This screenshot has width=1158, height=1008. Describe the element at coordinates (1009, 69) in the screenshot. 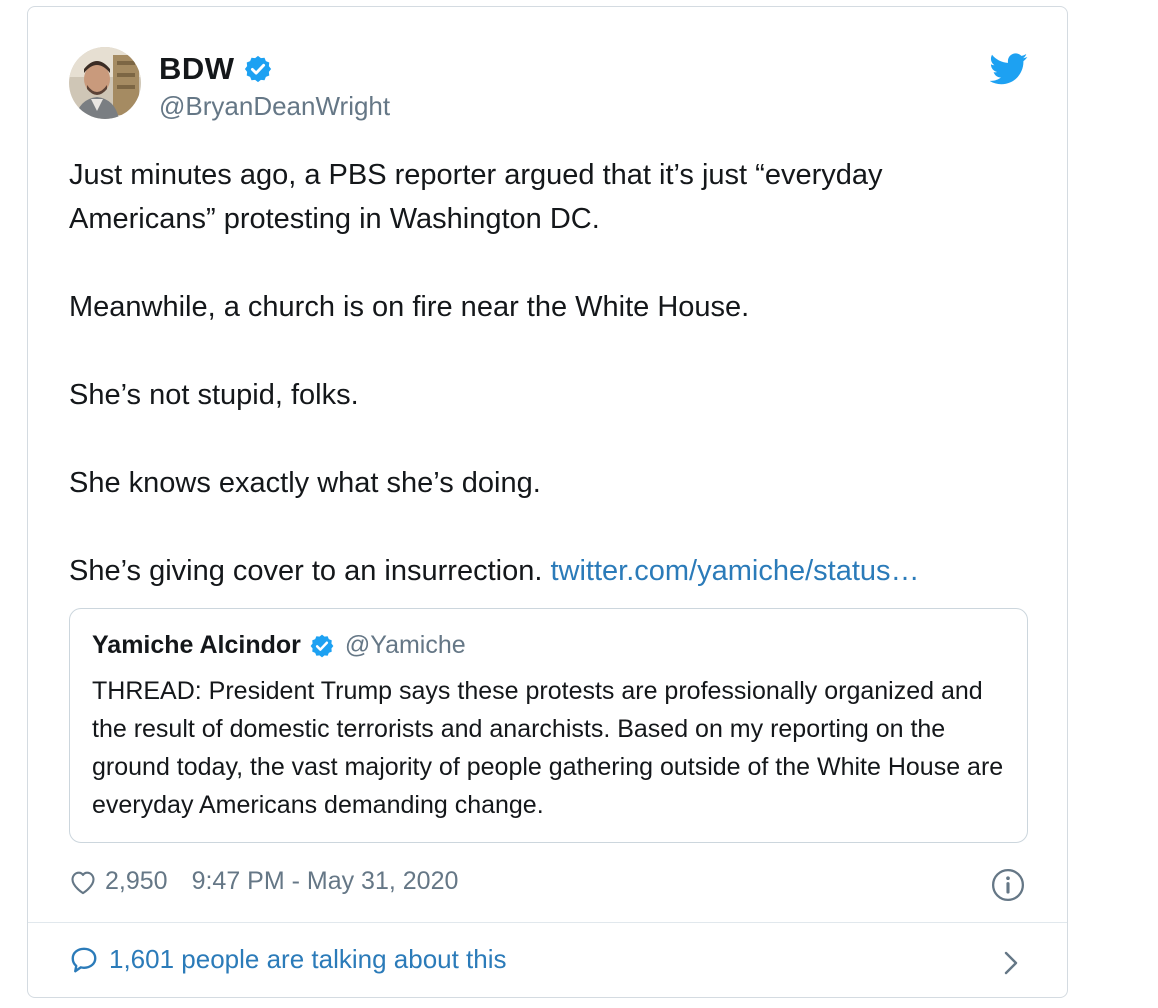

I see `twitter-bird-icon` at that location.